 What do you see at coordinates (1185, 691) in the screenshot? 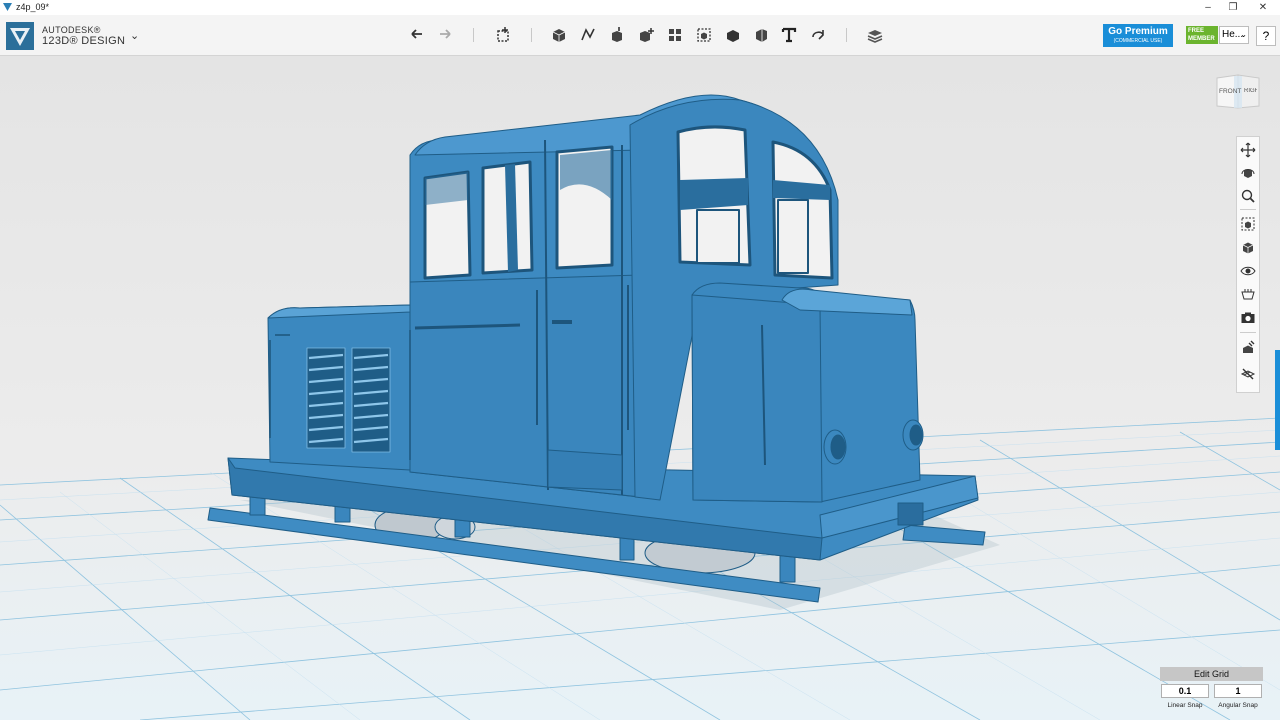
I see `linear-snap-input: 0.1` at bounding box center [1185, 691].